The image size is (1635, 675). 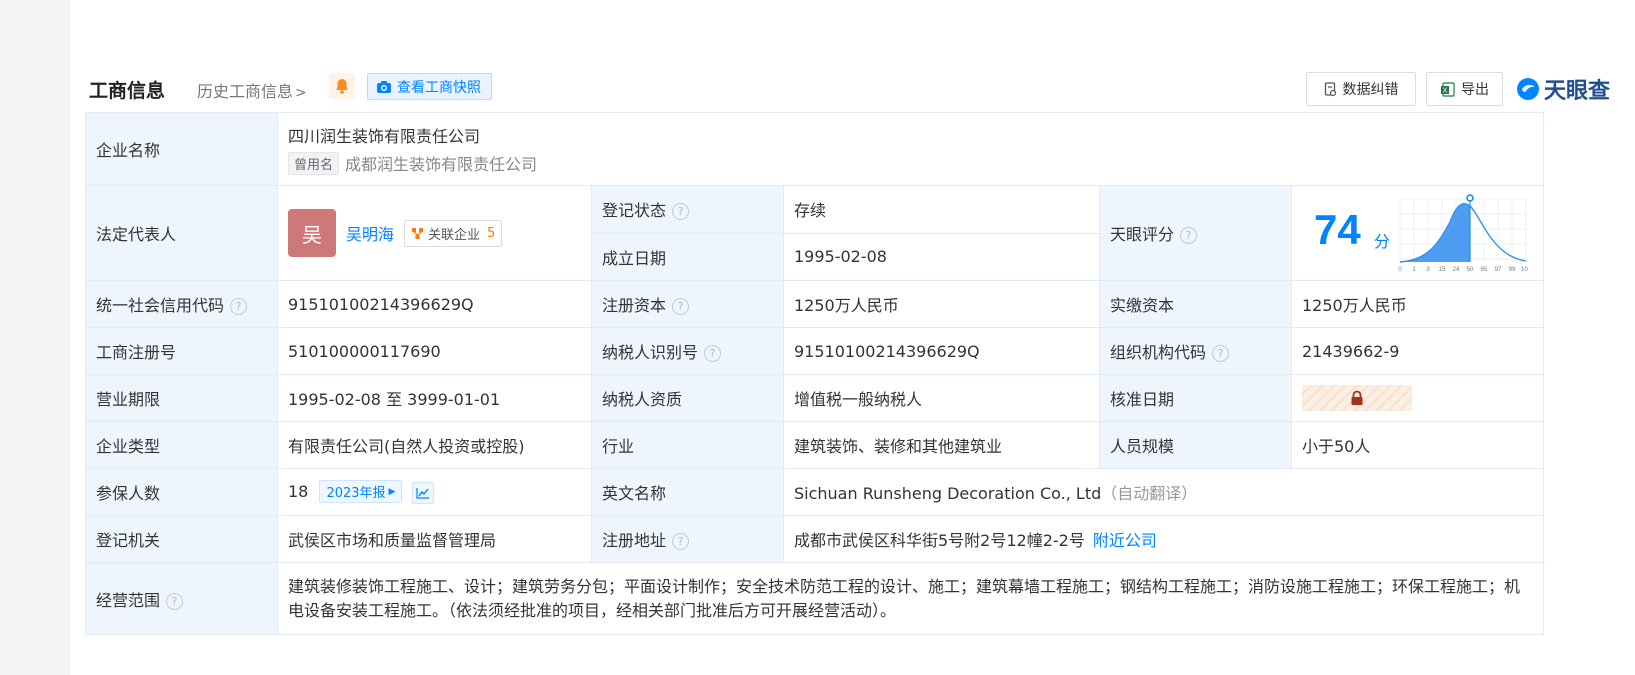 I want to click on logo-mark-icon, so click(x=1528, y=89).